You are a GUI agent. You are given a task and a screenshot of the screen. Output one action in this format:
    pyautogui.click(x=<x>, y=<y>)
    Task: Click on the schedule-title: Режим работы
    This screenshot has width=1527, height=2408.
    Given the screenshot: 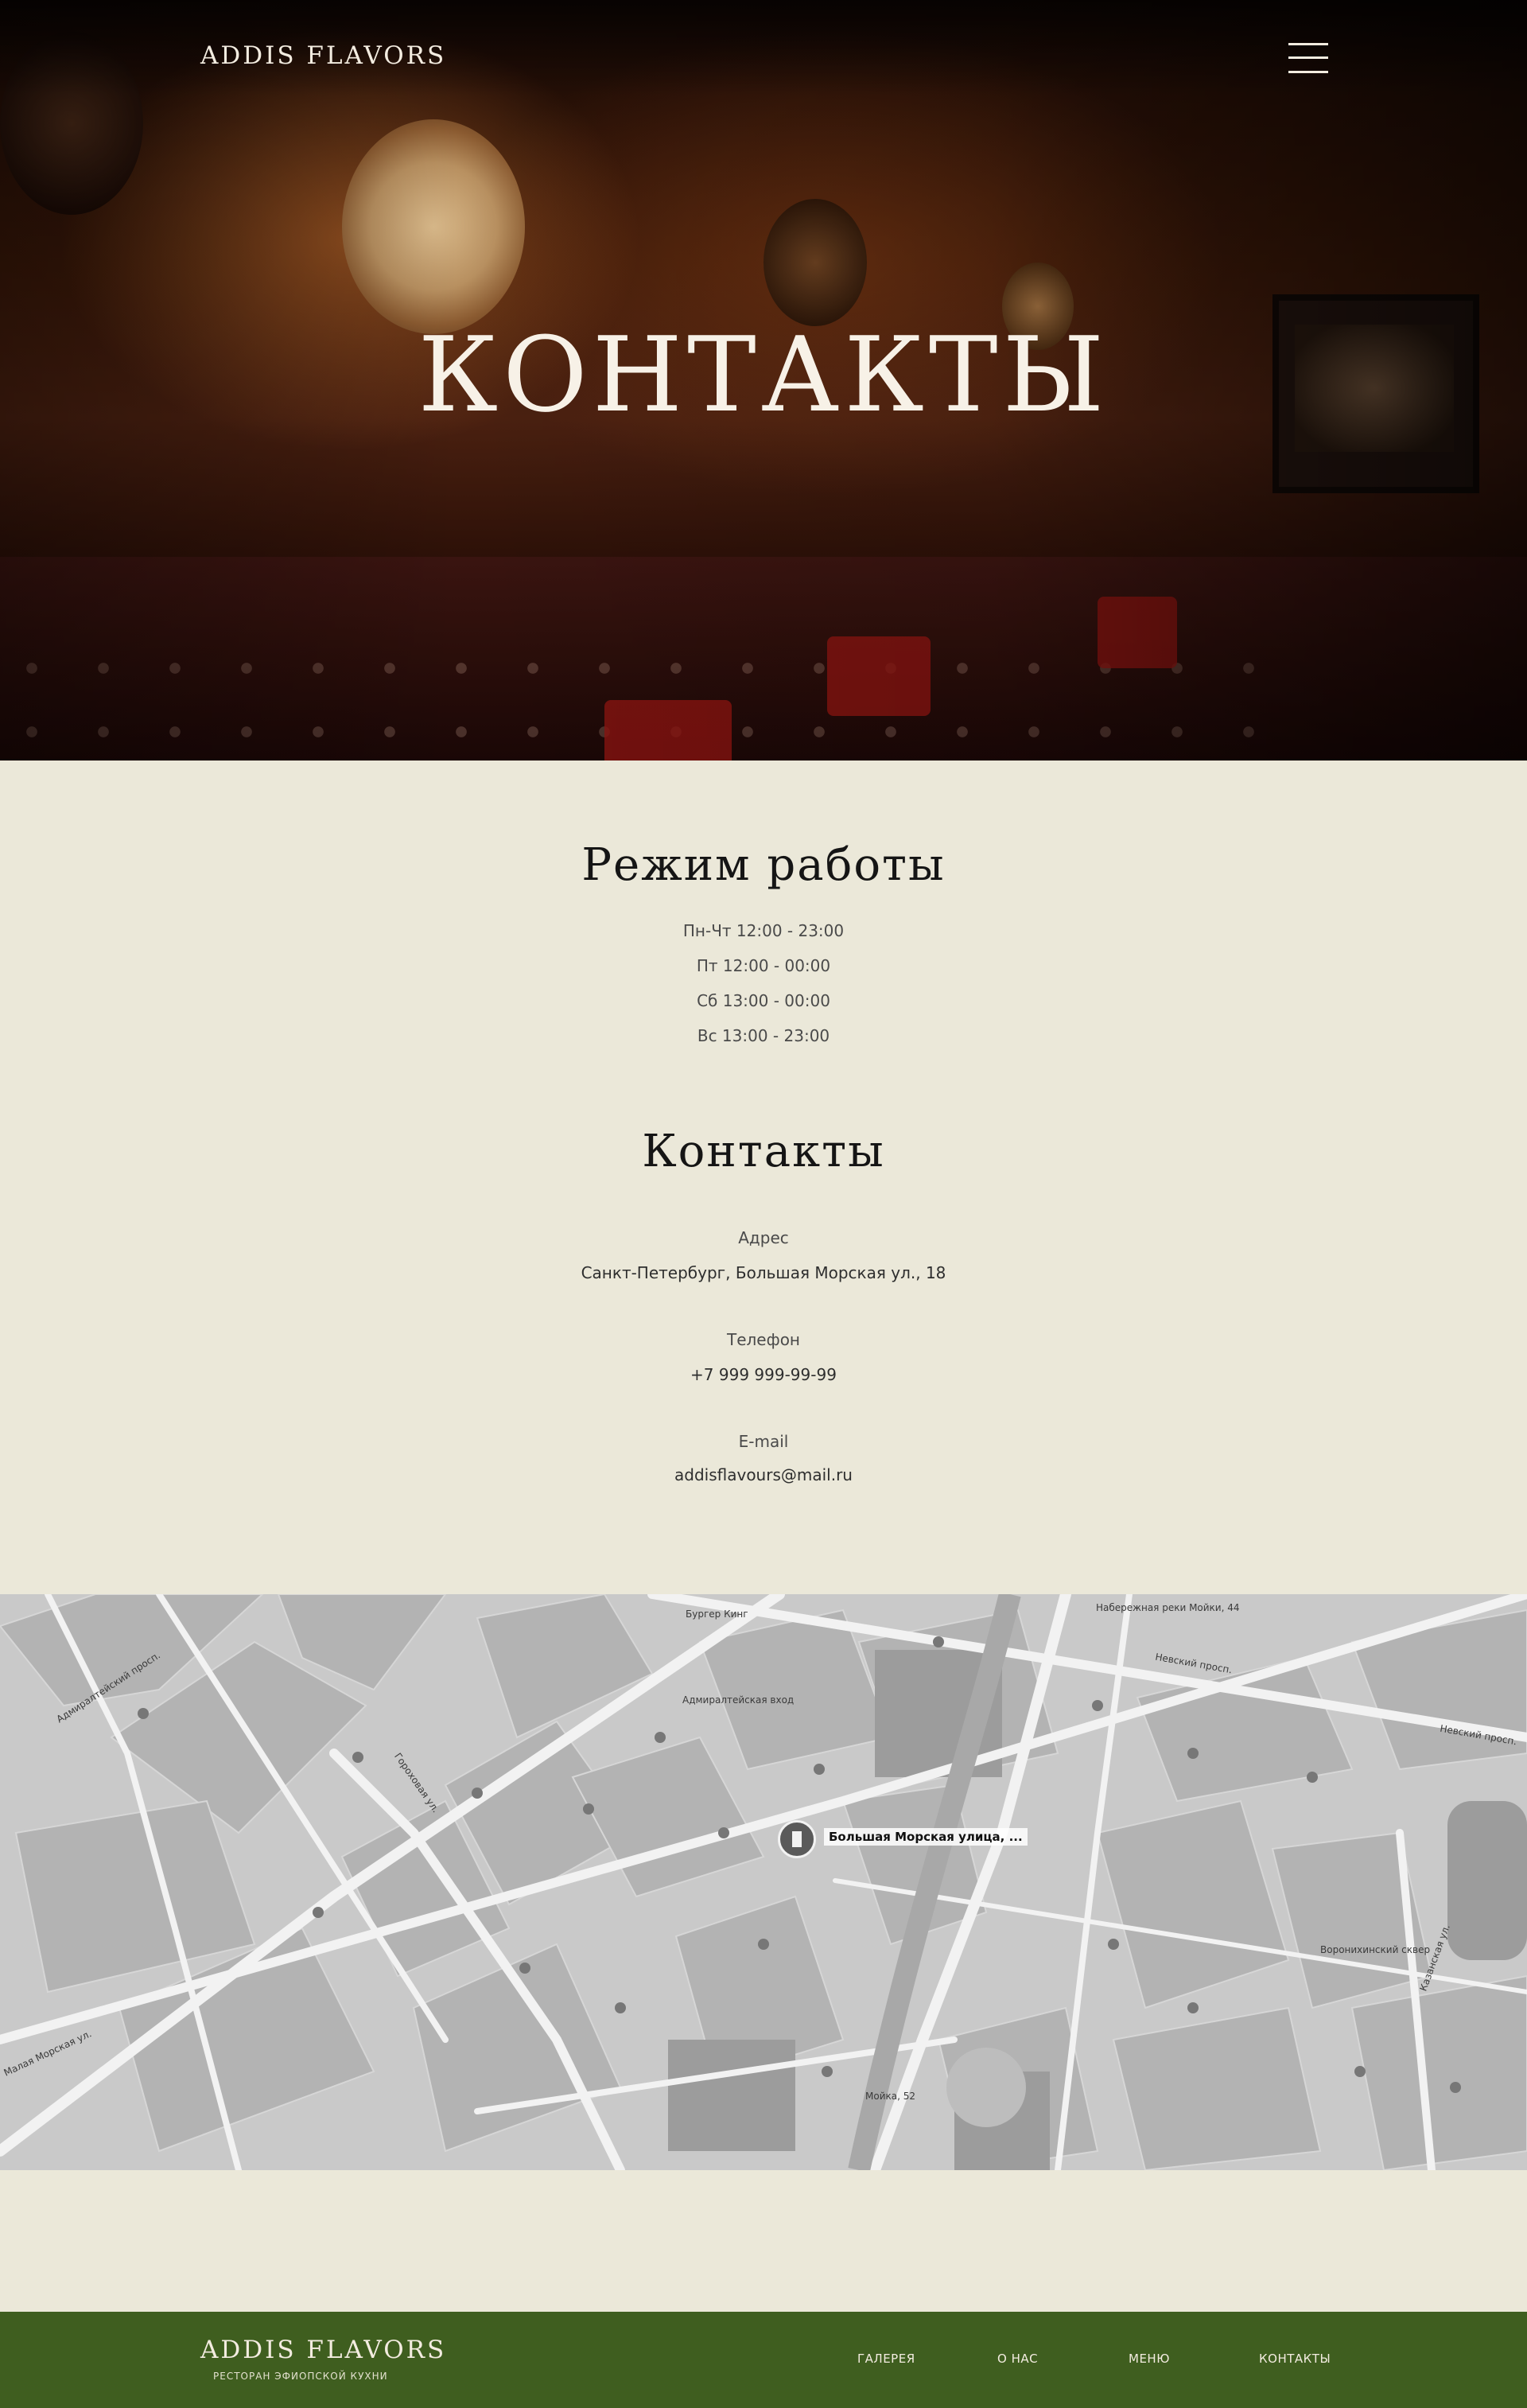 What is the action you would take?
    pyautogui.click(x=763, y=865)
    